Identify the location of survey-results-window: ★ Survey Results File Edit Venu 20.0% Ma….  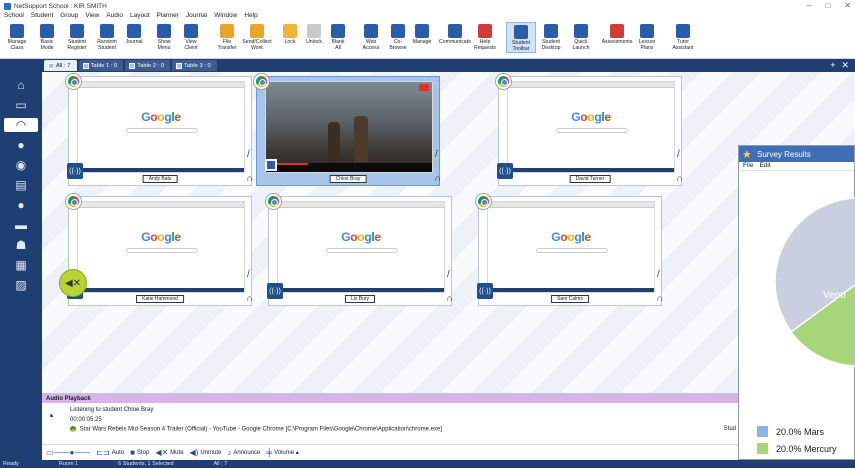
(796, 302).